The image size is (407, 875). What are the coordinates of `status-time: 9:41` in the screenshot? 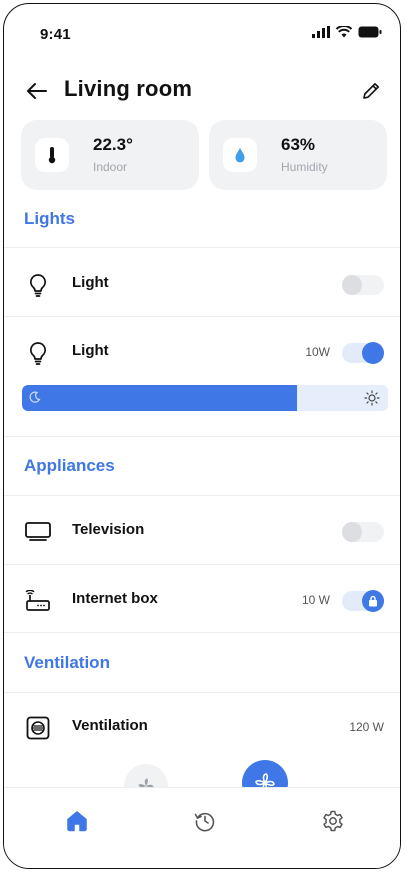 It's located at (55, 34).